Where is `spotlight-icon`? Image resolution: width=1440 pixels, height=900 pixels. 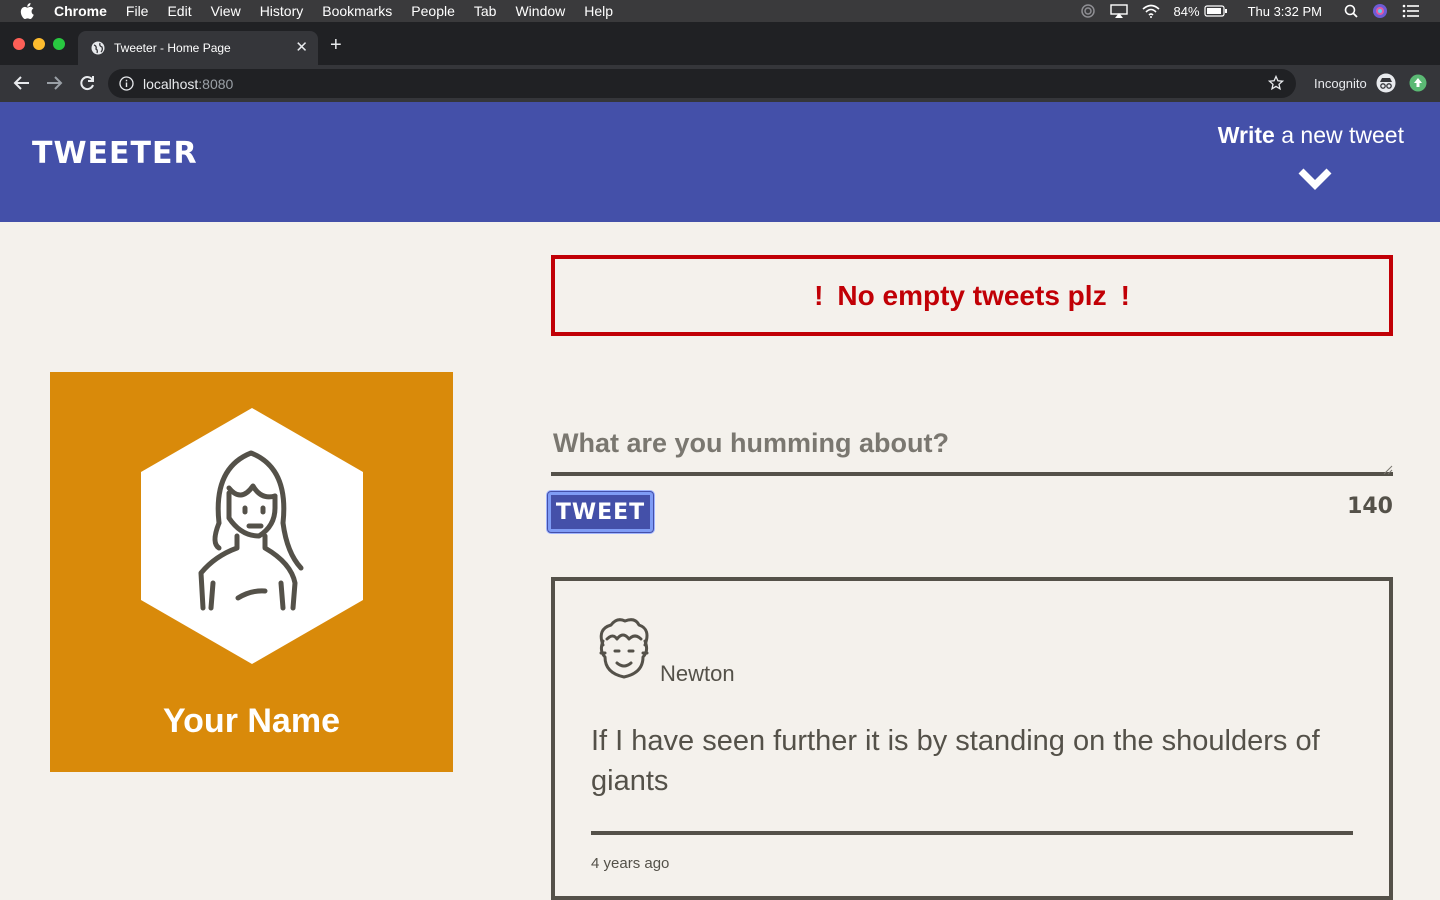
spotlight-icon is located at coordinates (1351, 11).